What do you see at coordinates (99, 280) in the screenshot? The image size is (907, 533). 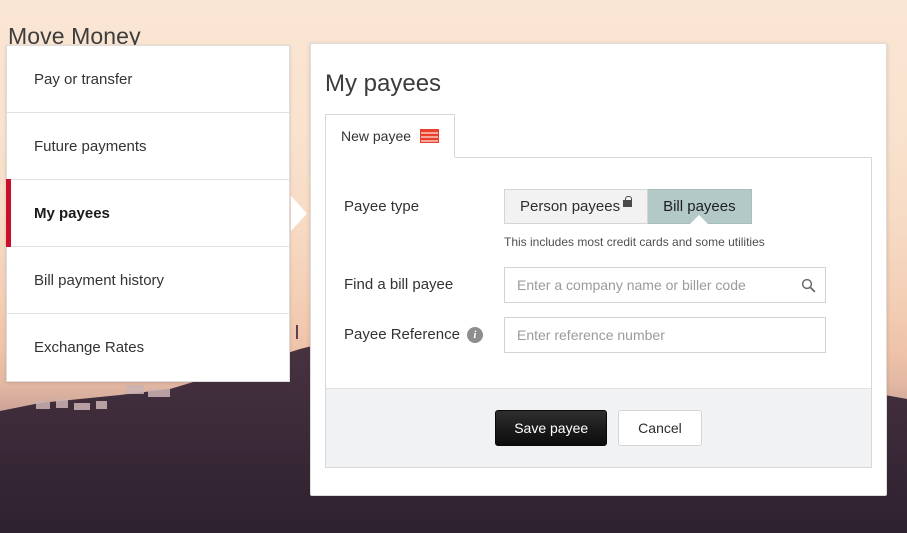 I see `sidebar-item-label: Bill payment history` at bounding box center [99, 280].